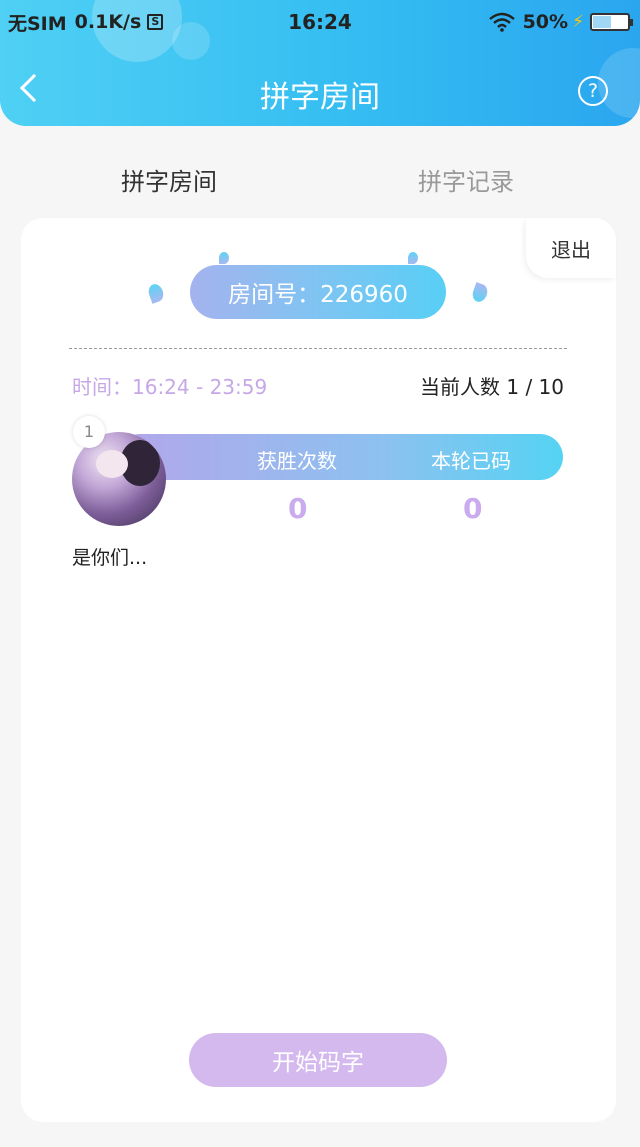 This screenshot has height=1147, width=640. What do you see at coordinates (545, 22) in the screenshot?
I see `battery-percent: 50%` at bounding box center [545, 22].